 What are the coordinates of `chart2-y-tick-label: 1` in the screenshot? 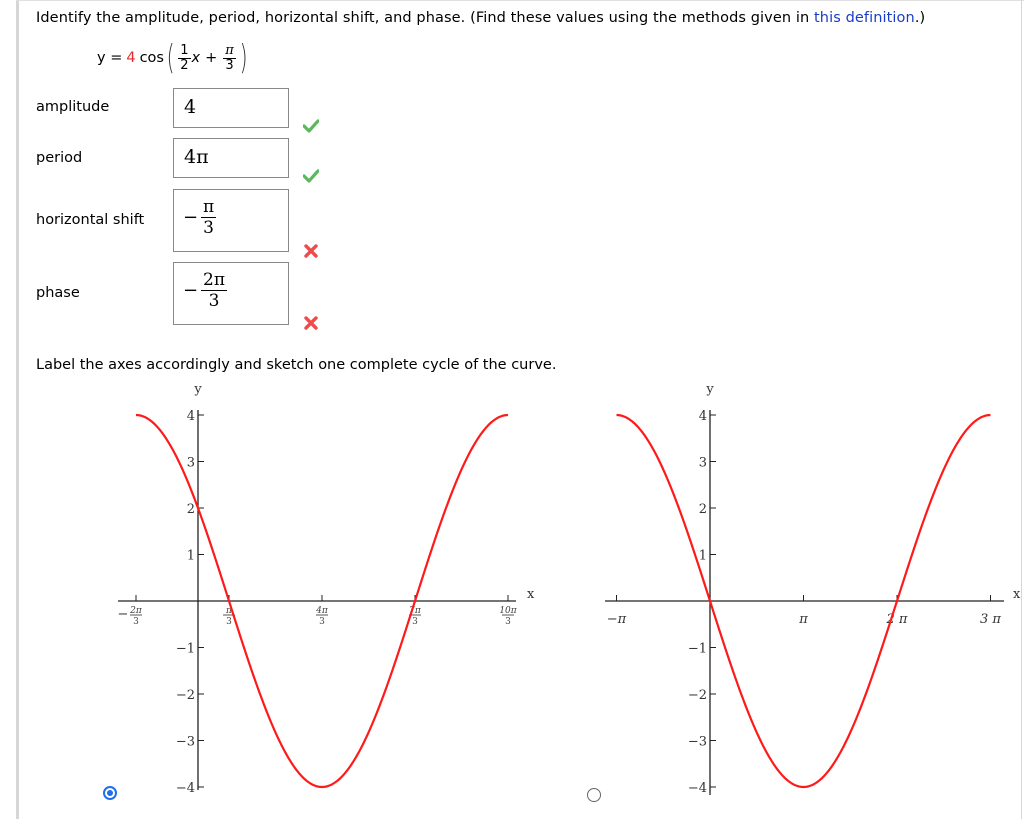 It's located at (703, 556).